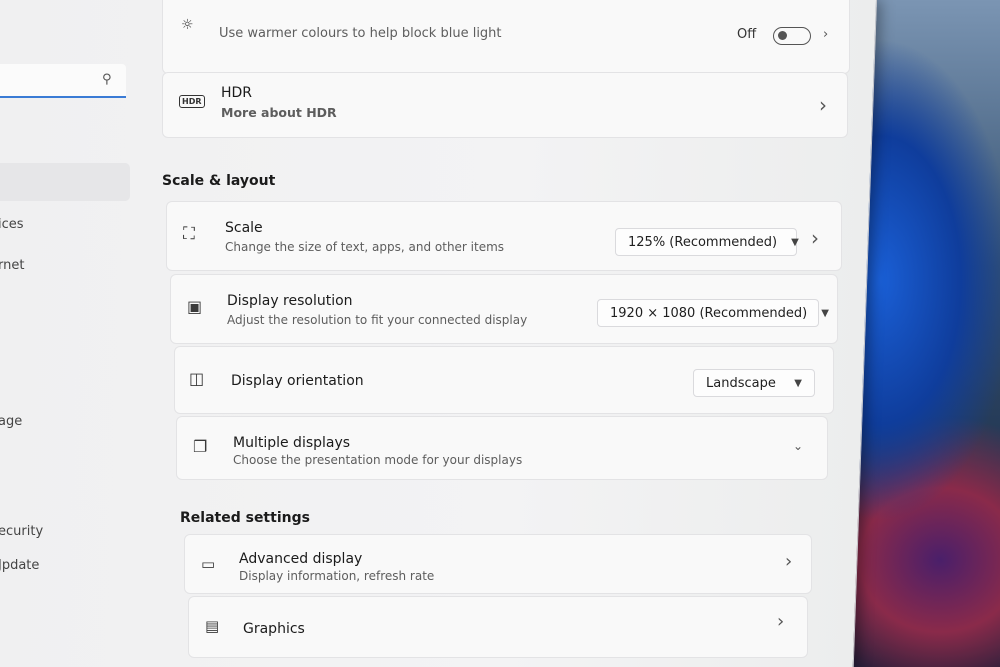  What do you see at coordinates (290, 301) in the screenshot?
I see `resolution-title: Display resolution` at bounding box center [290, 301].